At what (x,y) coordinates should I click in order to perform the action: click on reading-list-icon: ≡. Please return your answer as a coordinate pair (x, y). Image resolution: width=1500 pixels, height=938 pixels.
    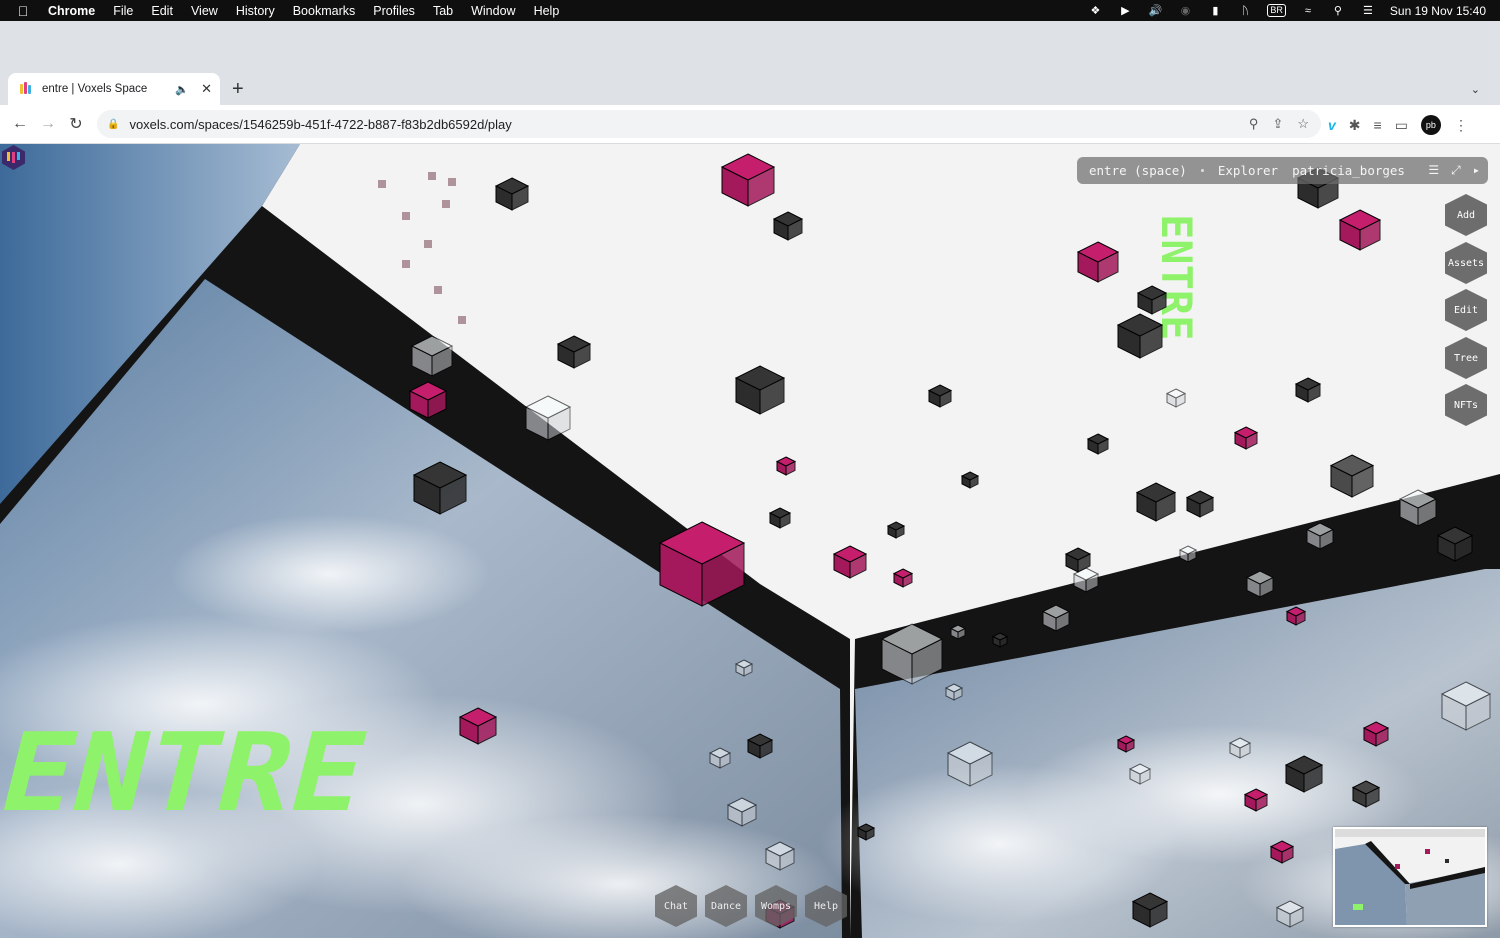
    Looking at the image, I should click on (1378, 125).